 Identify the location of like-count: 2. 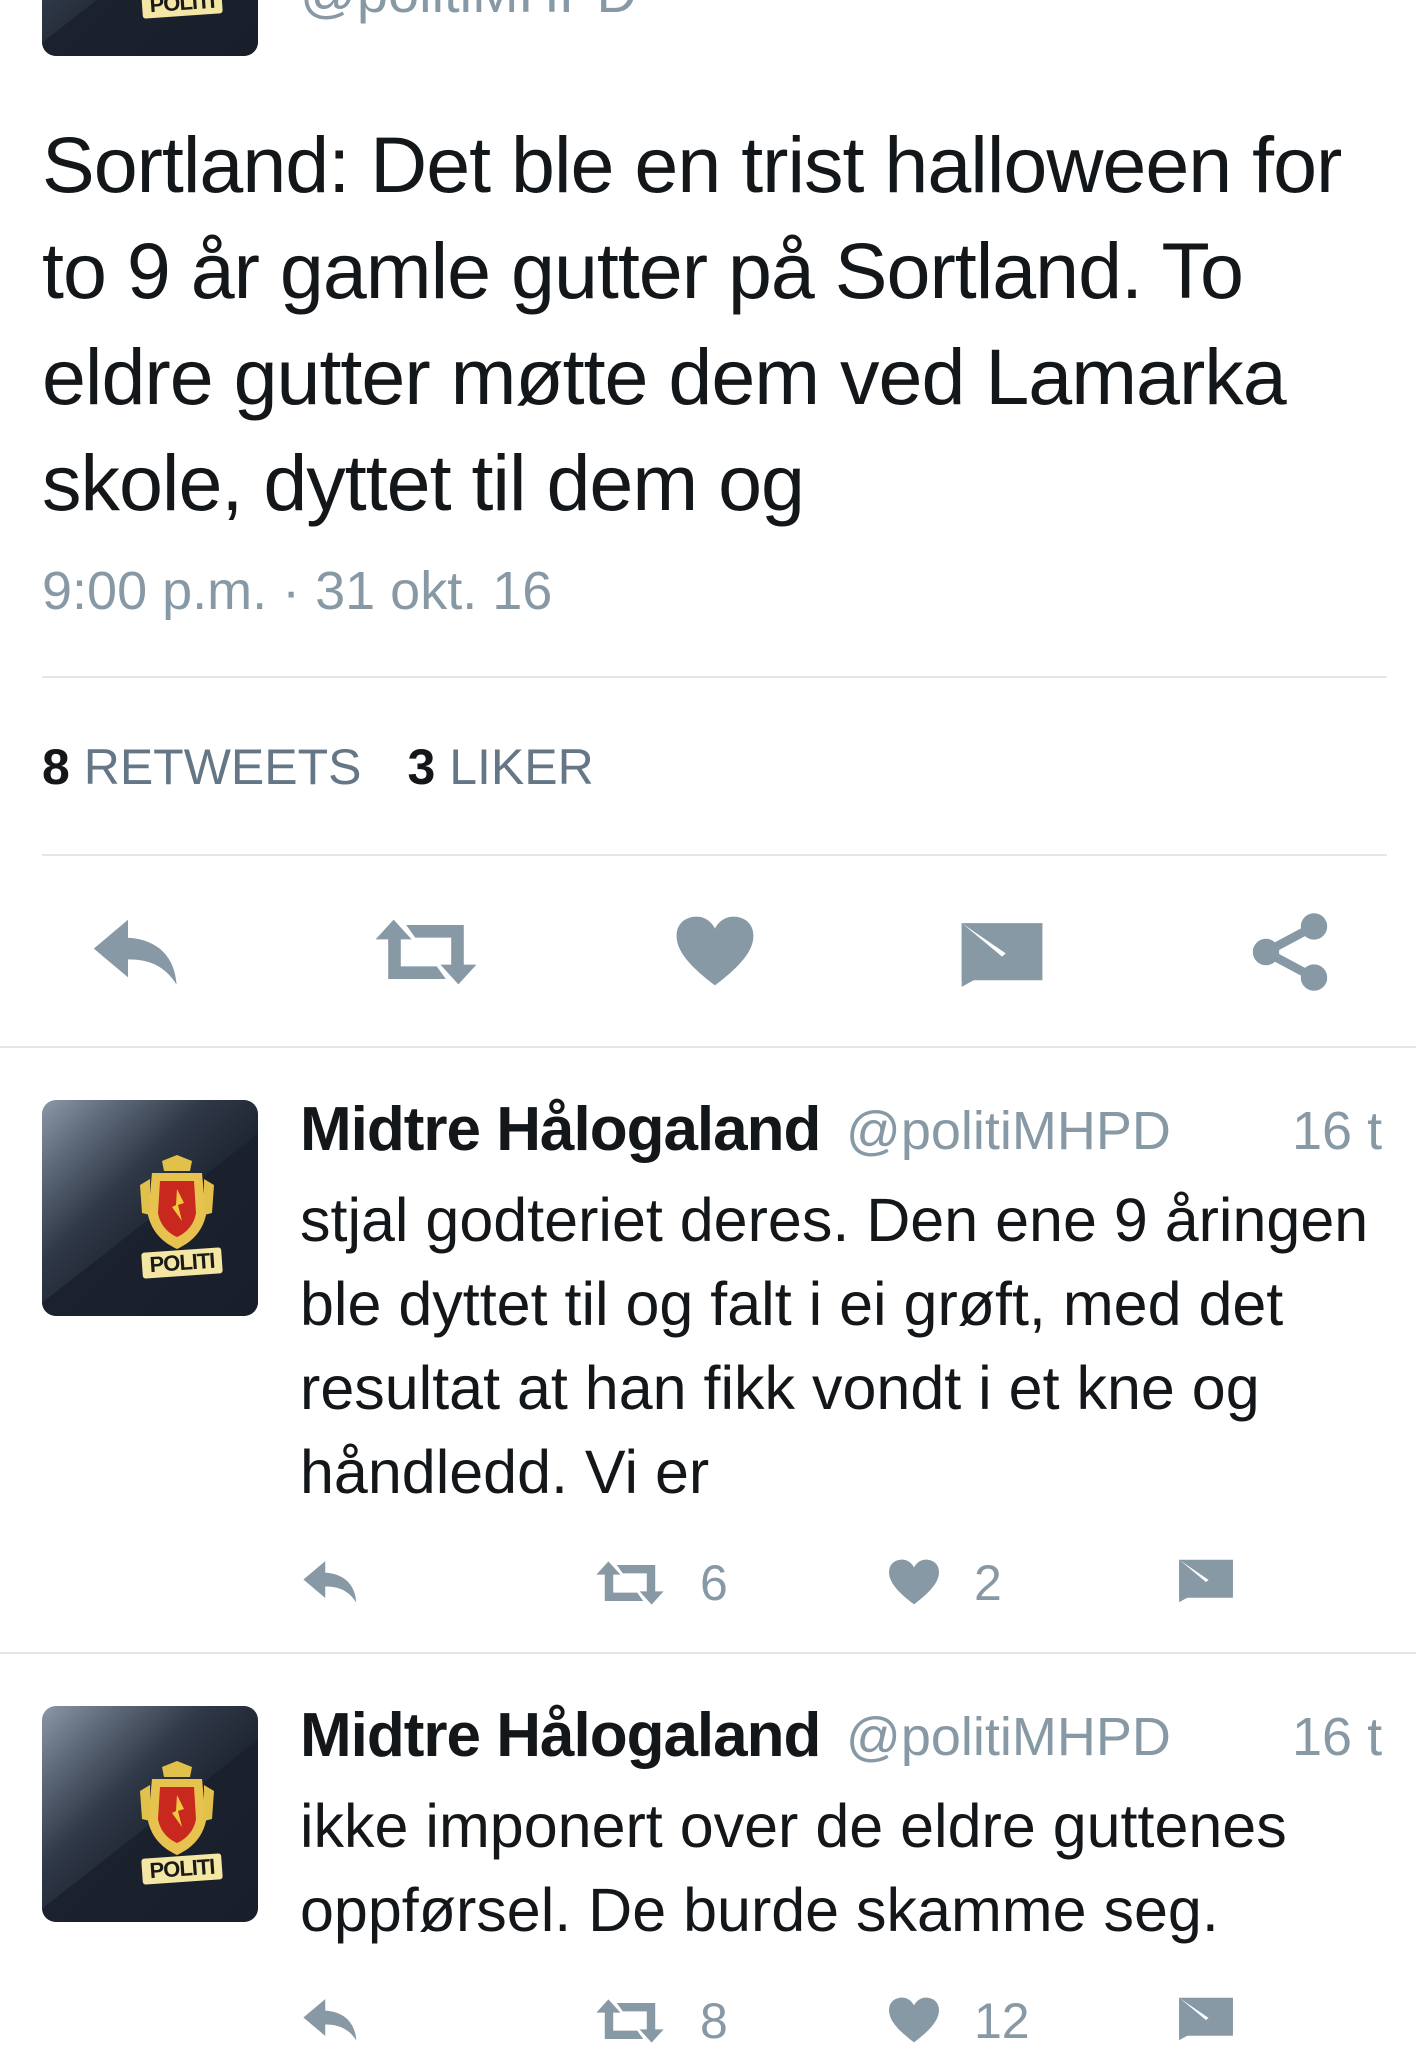
(988, 1583).